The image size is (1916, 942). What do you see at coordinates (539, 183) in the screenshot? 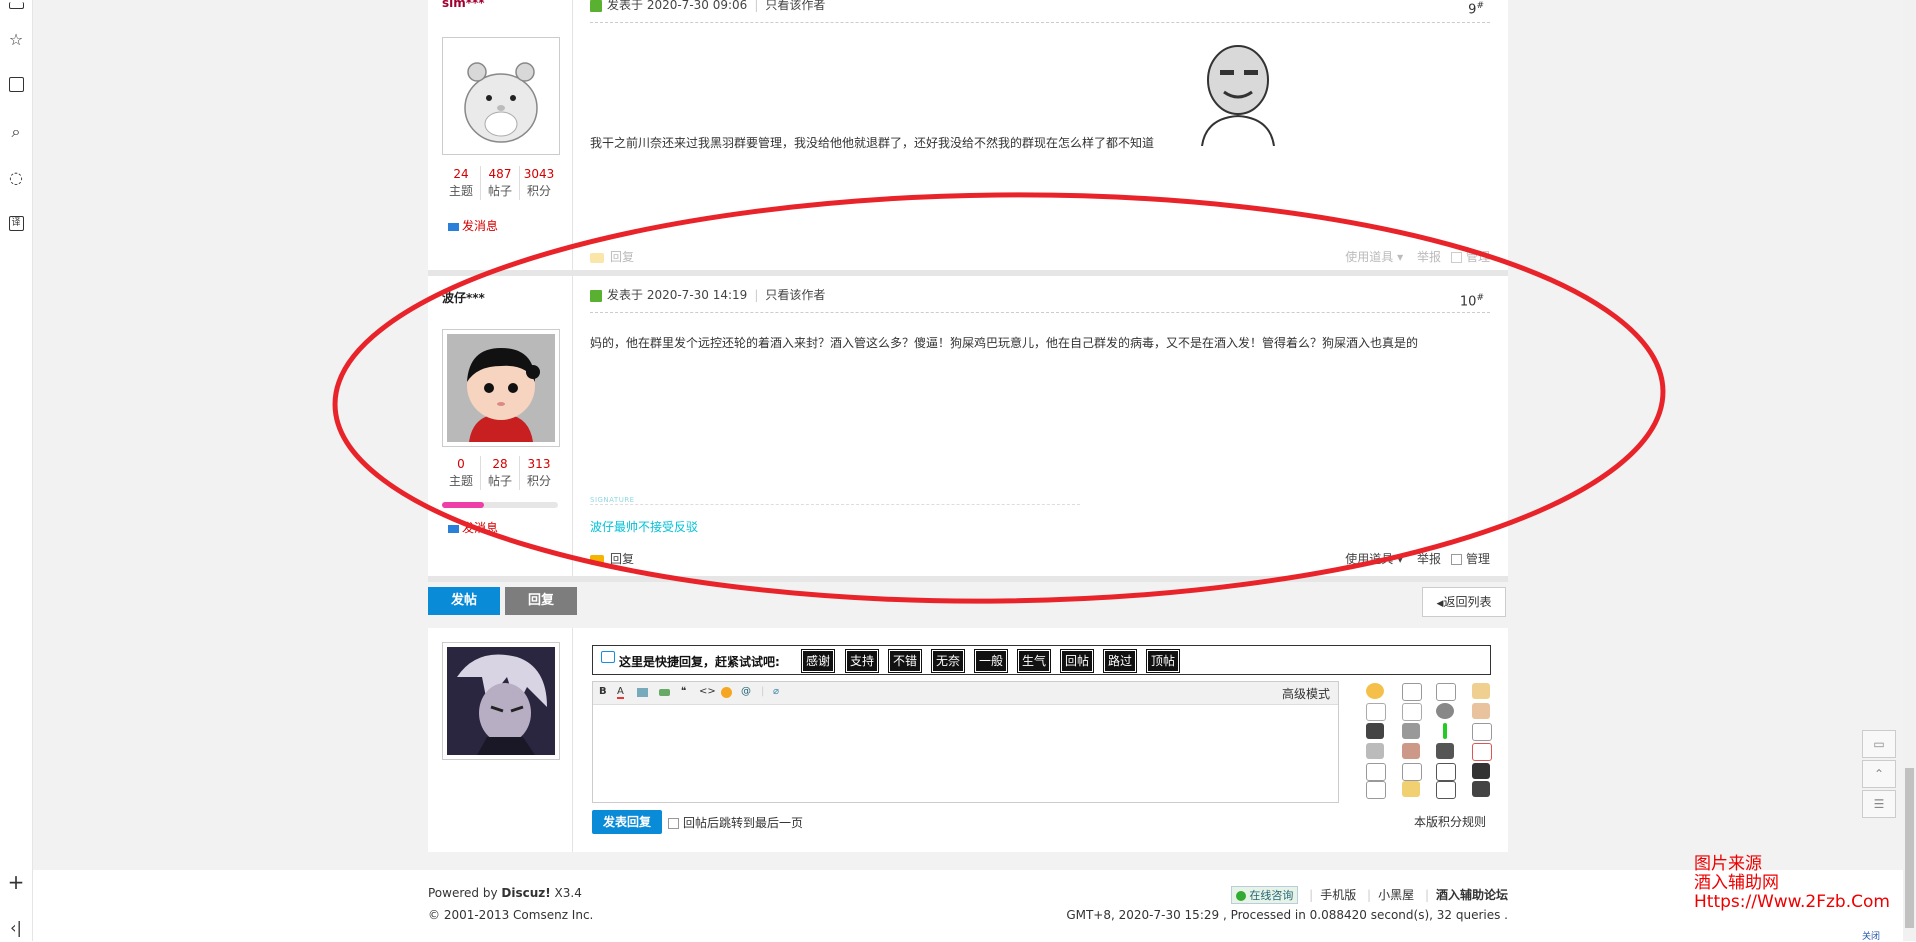
I see `stat-points: 3043 积分` at bounding box center [539, 183].